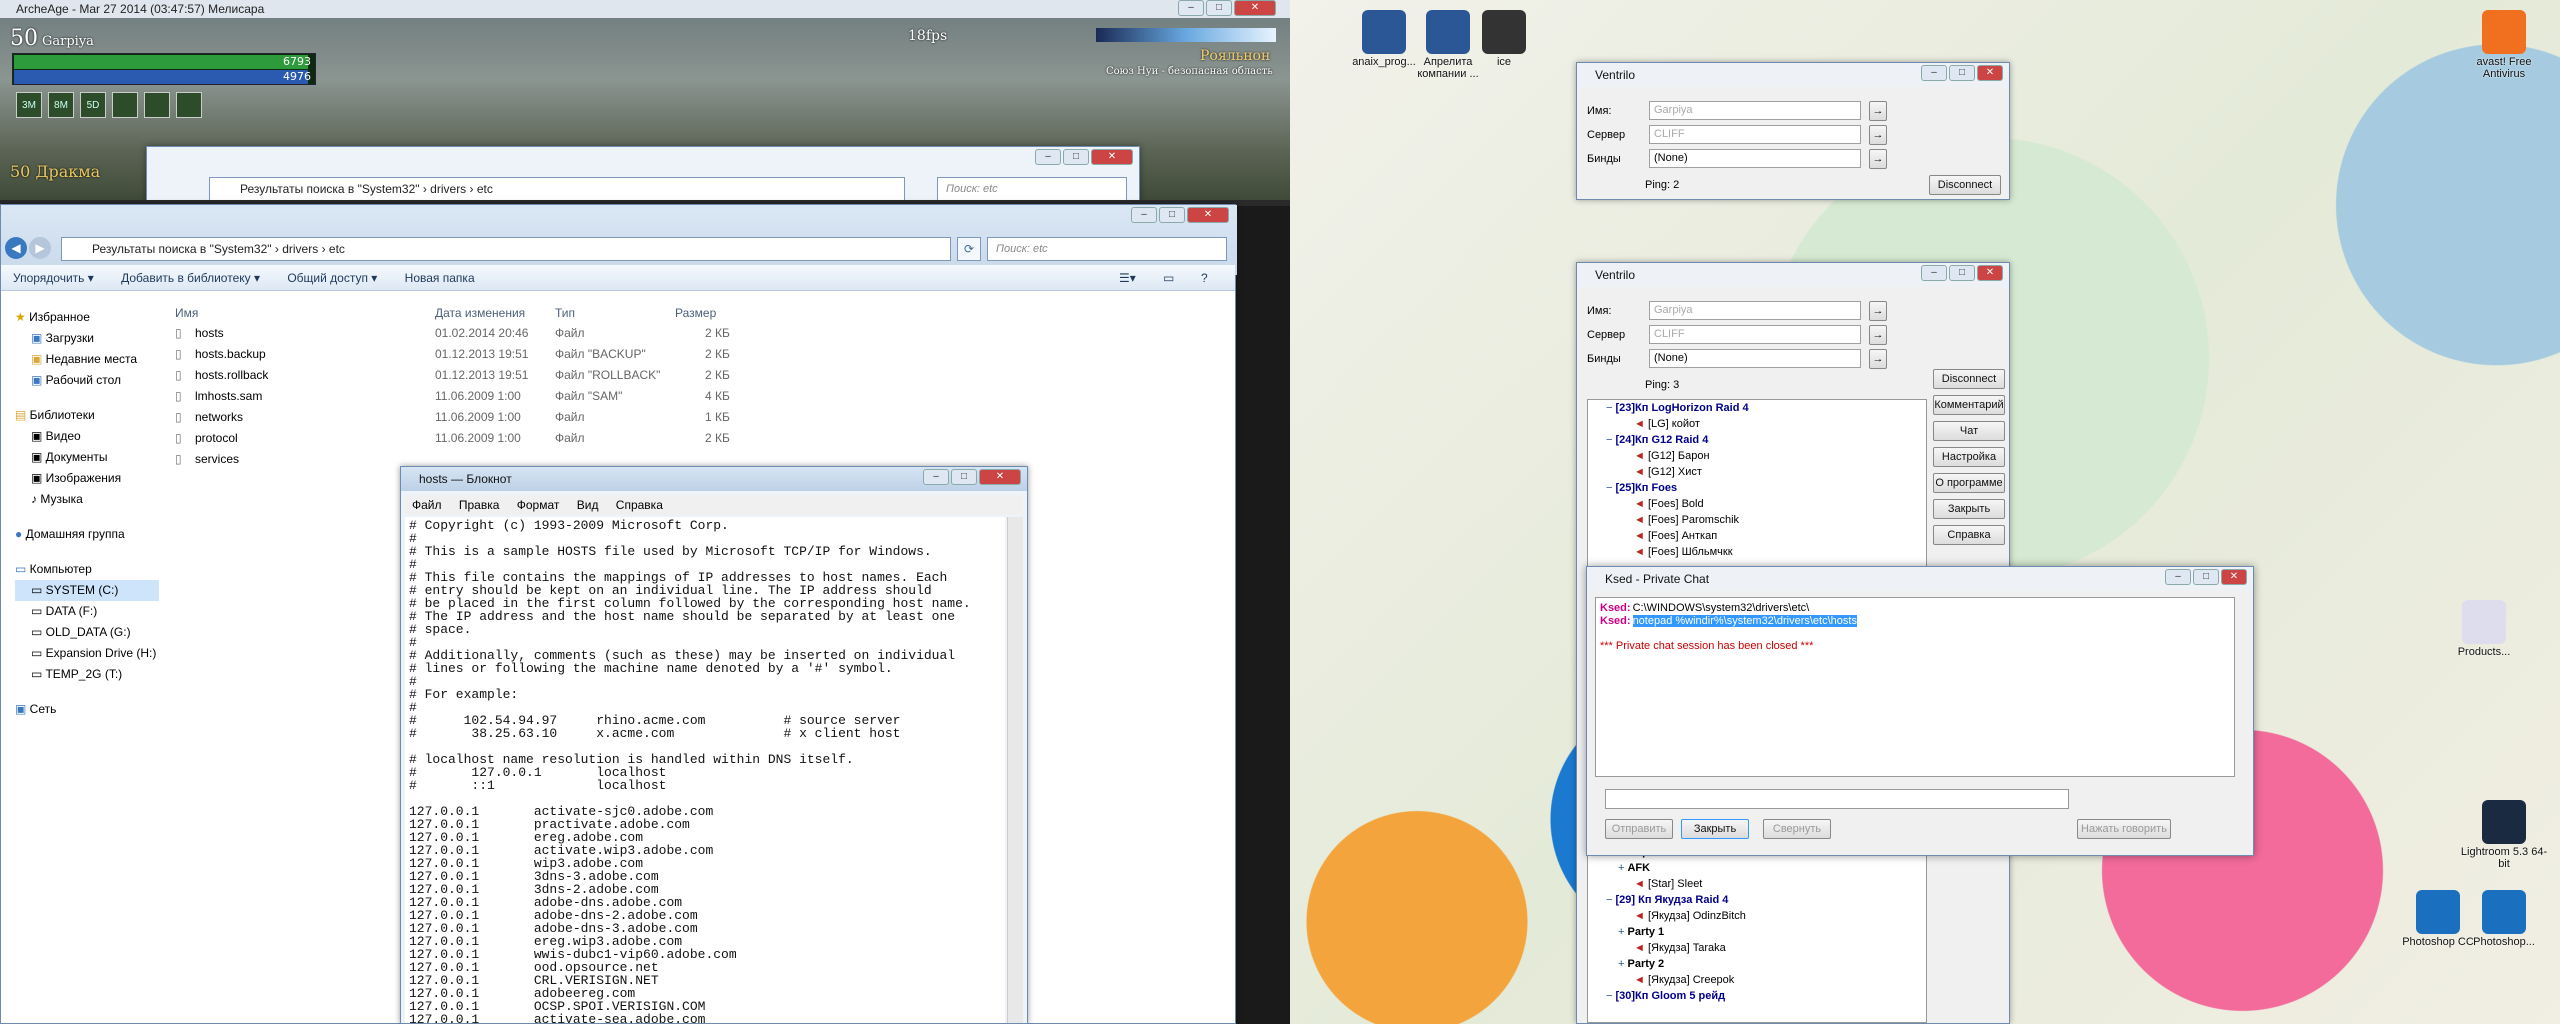  I want to click on tree-subchannel: + AFK, so click(1766, 868).